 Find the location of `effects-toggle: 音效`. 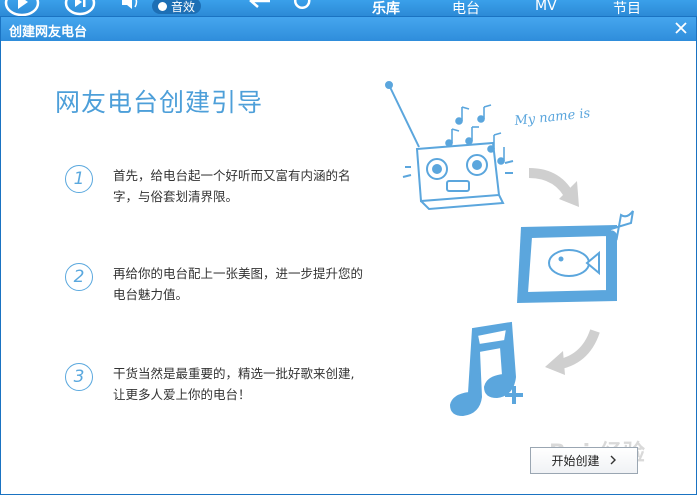

effects-toggle: 音效 is located at coordinates (177, 7).